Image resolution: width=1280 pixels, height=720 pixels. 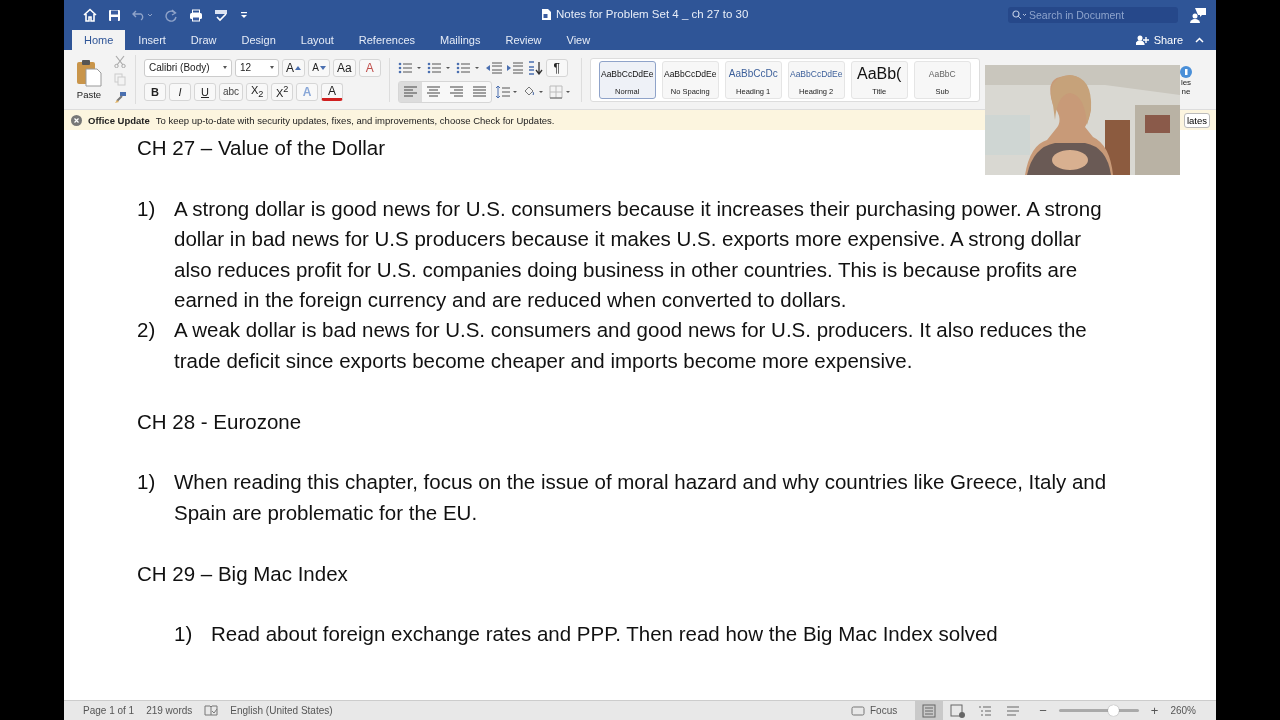 I want to click on shrink-font-button: A, so click(x=319, y=67).